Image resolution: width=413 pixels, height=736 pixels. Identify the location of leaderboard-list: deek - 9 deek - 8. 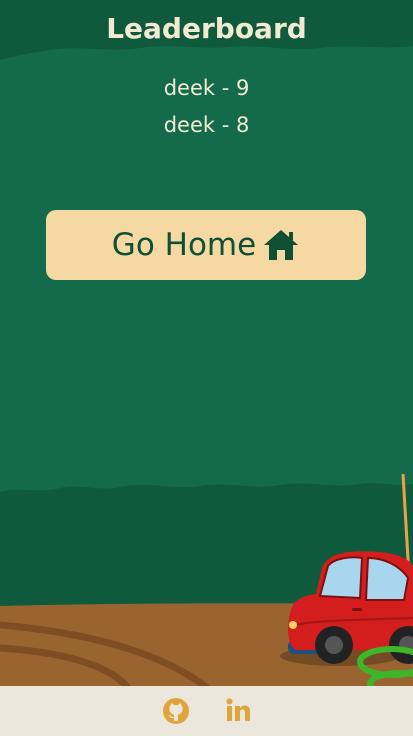
(206, 111).